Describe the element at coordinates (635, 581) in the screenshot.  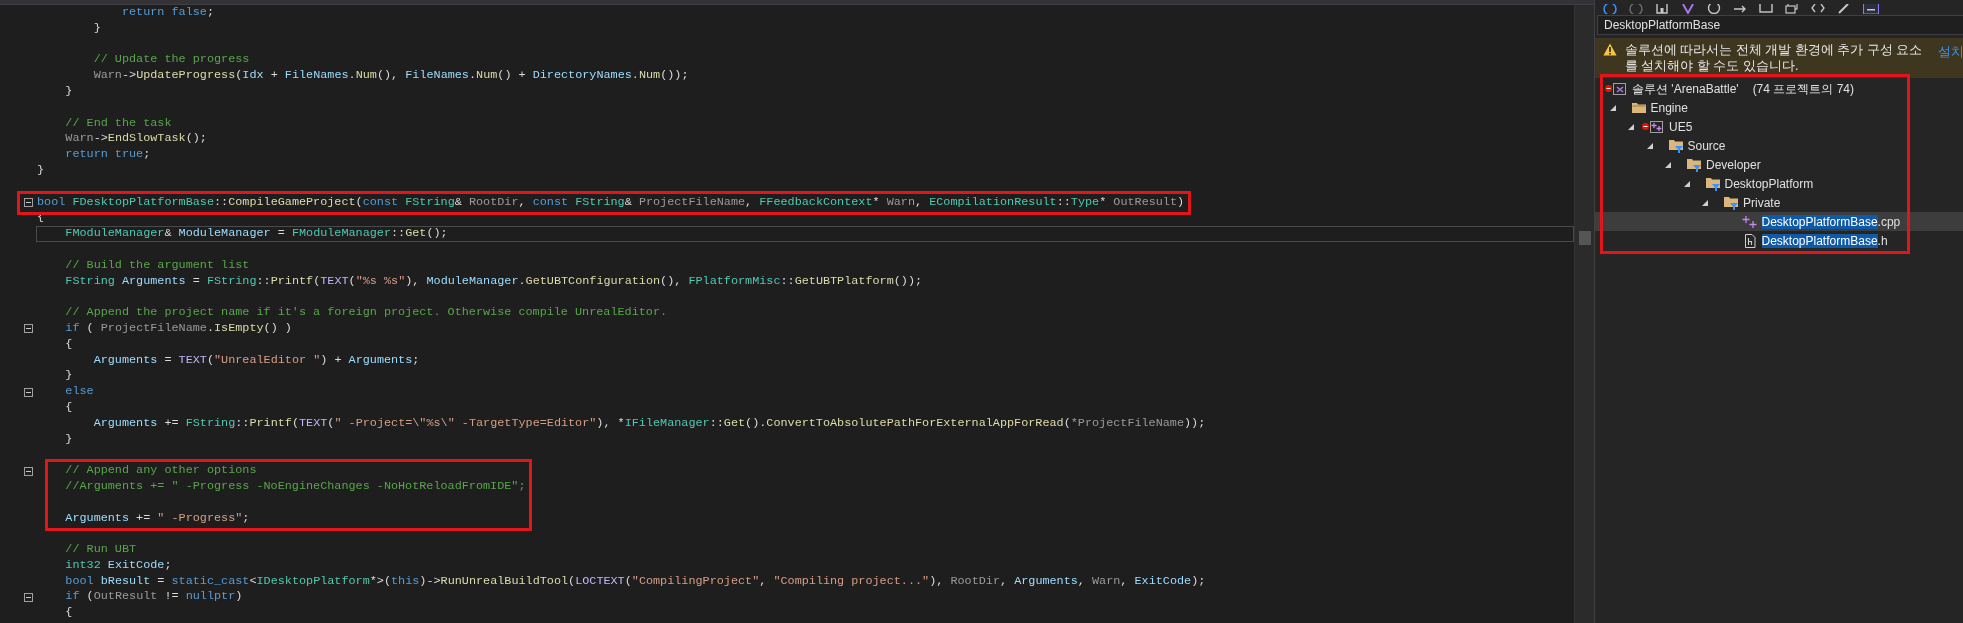
I see `code-line: bool bResult = static_cast<IDesktopPlatform*>(this)->RunUnrealBuildTool(LOCTEXT("CompilingProject", "Compiling project..."), RootDir, Arguments, Warn, ExitCode);` at that location.